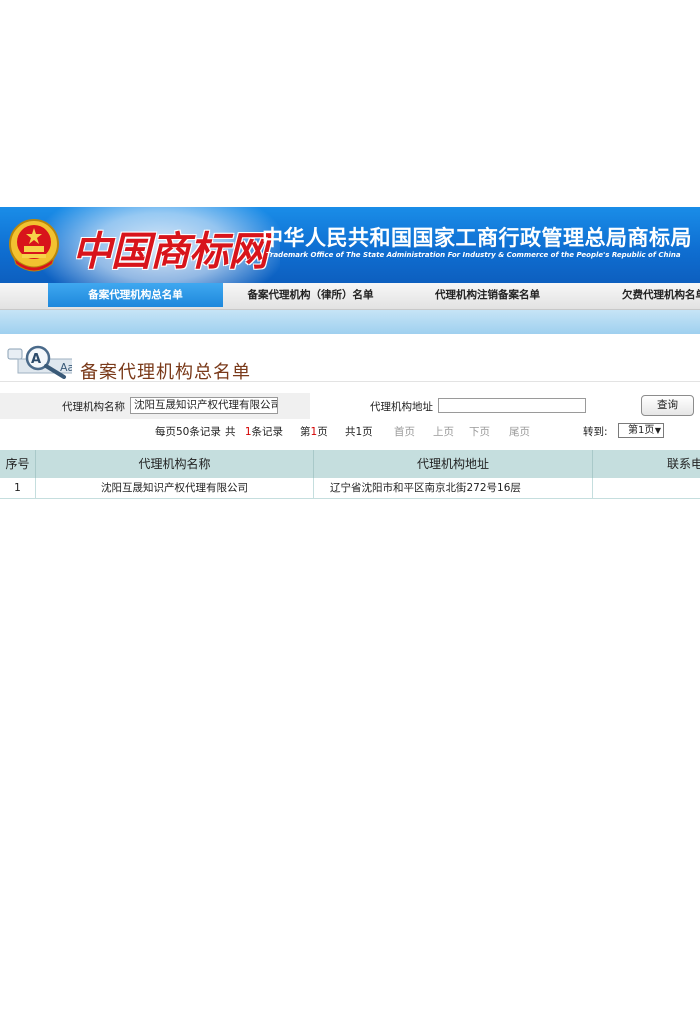  Describe the element at coordinates (350, 322) in the screenshot. I see `sub-nav-bar` at that location.